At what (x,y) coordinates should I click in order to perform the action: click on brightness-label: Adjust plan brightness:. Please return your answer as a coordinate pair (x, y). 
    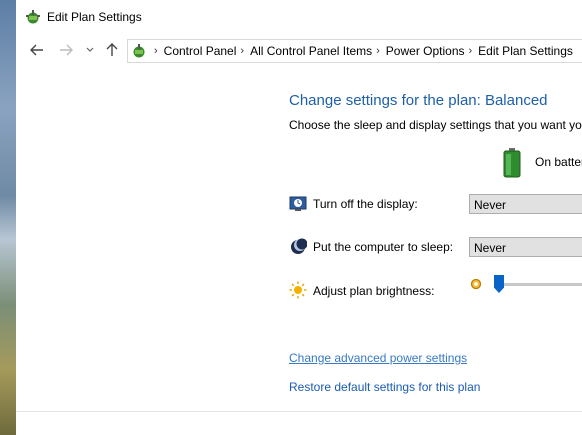
    Looking at the image, I should click on (374, 291).